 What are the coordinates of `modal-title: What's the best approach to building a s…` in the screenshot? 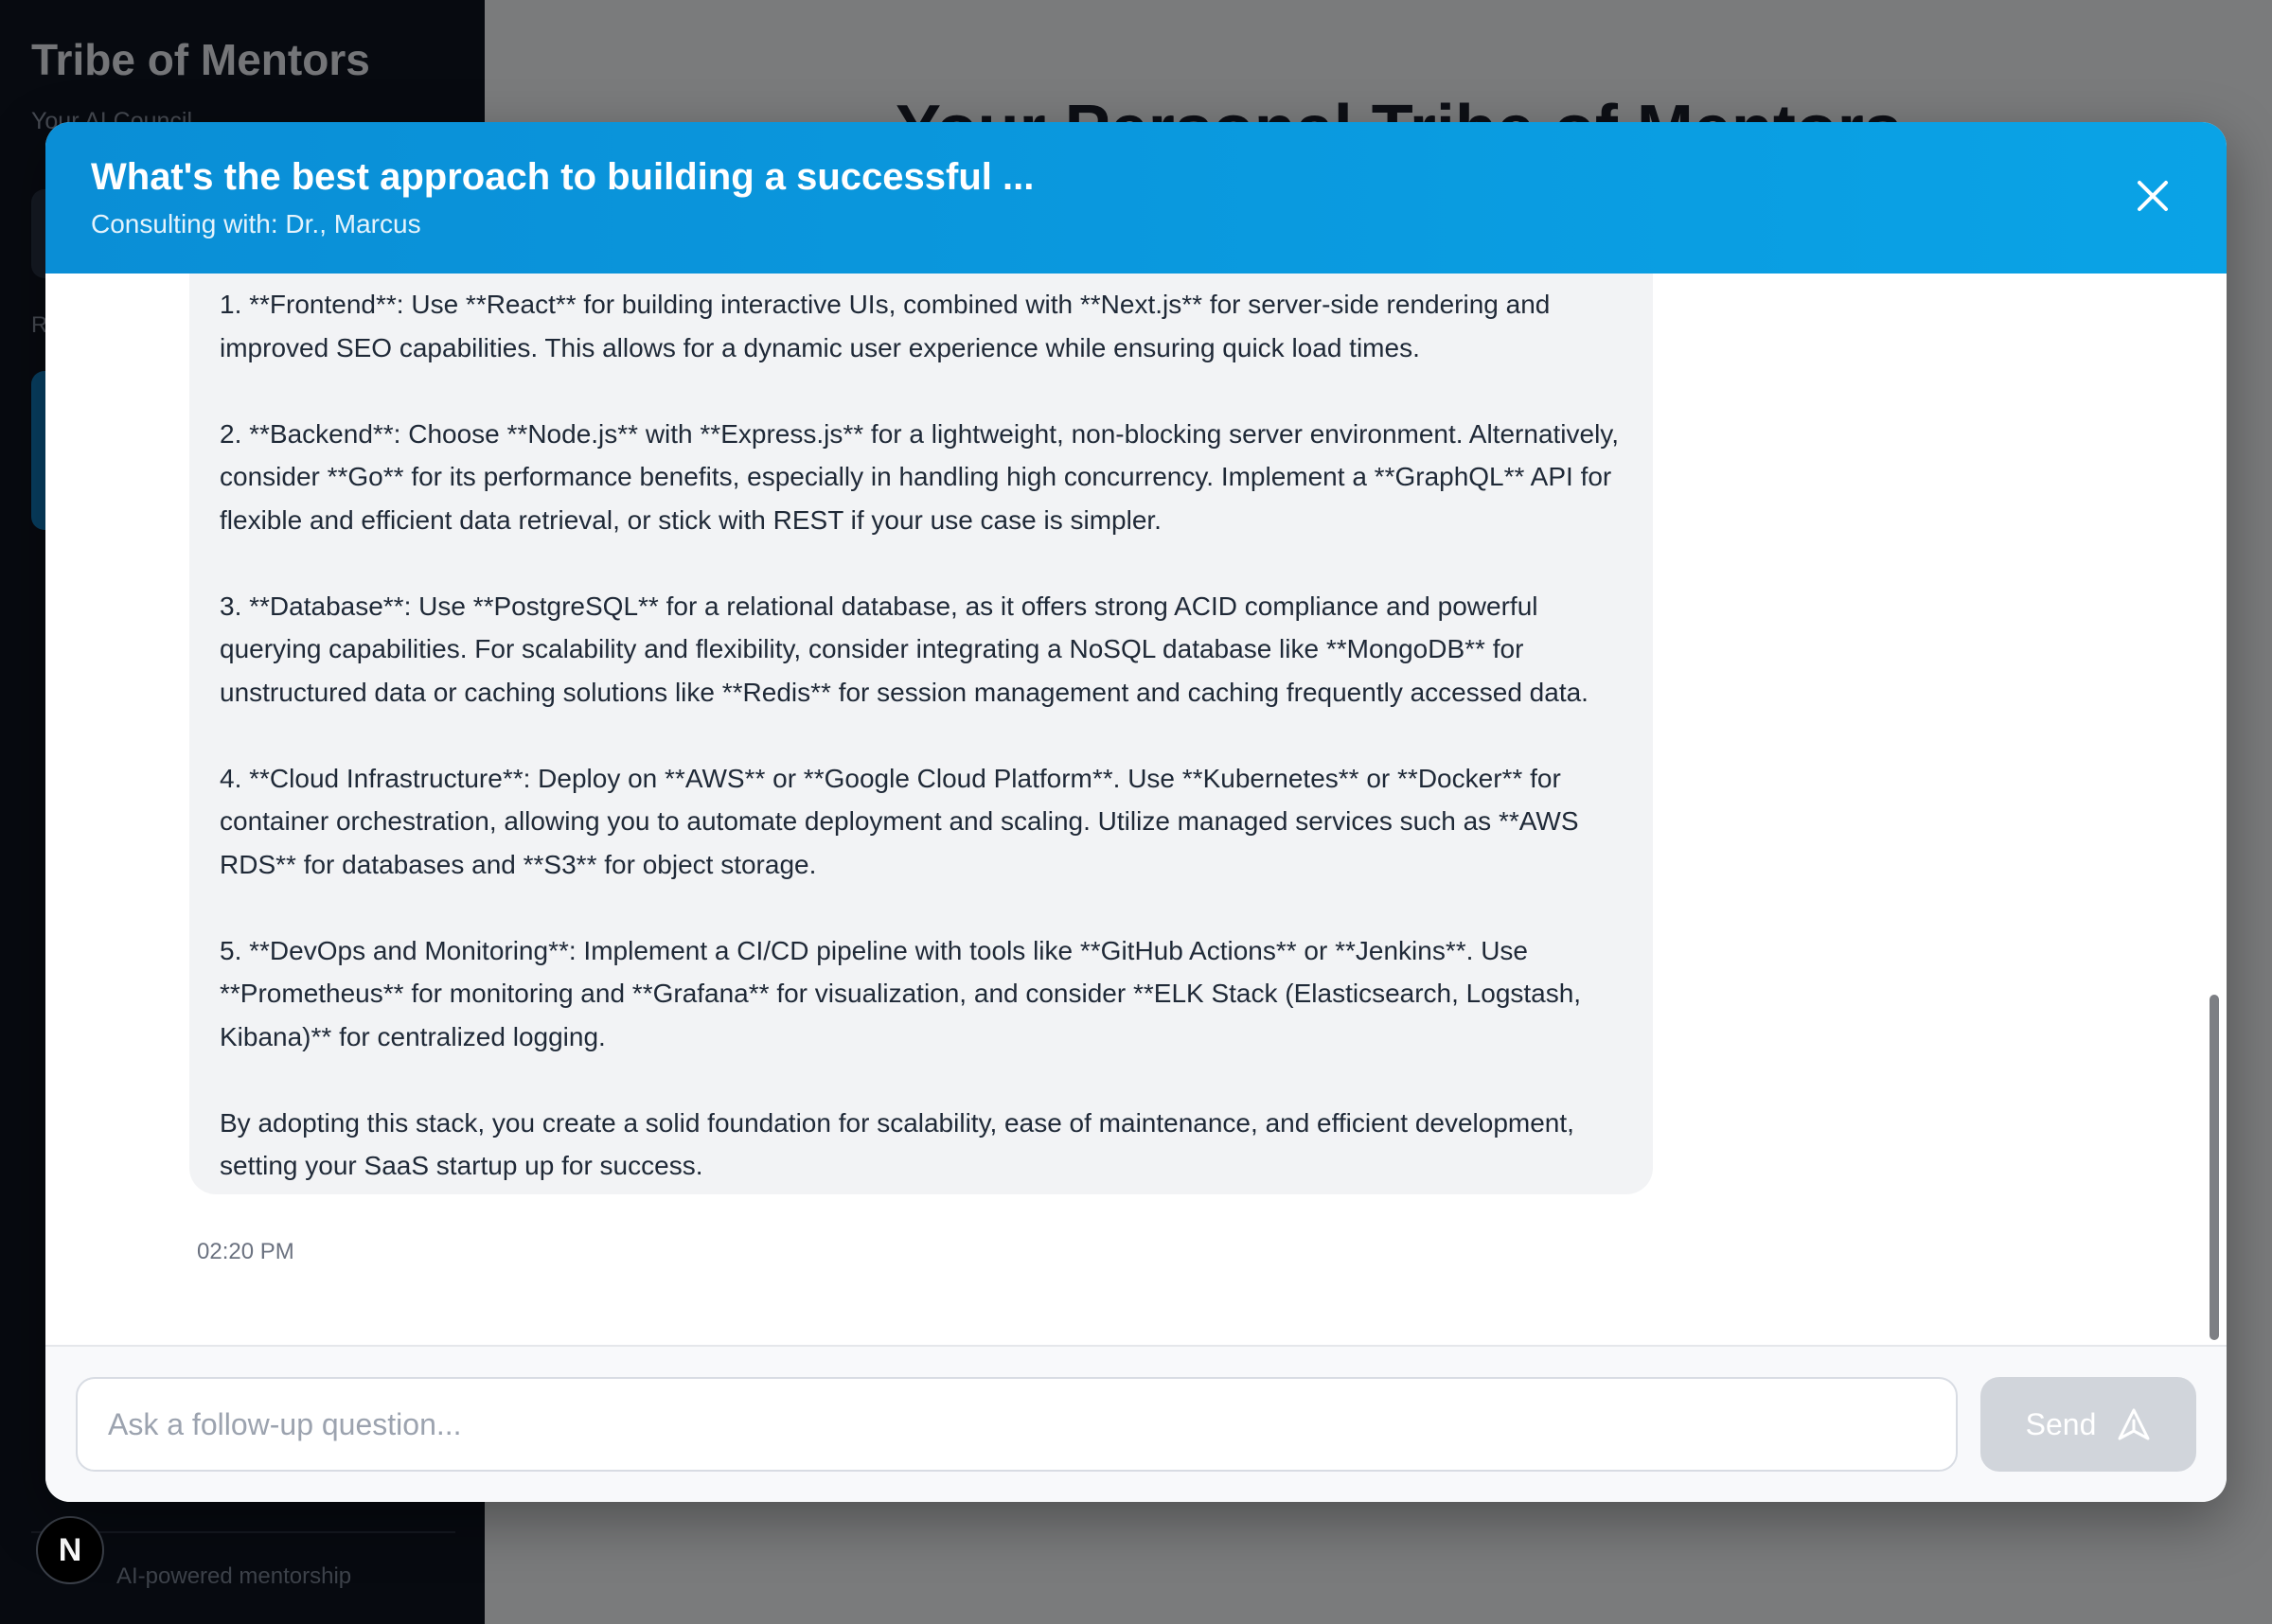 It's located at (563, 177).